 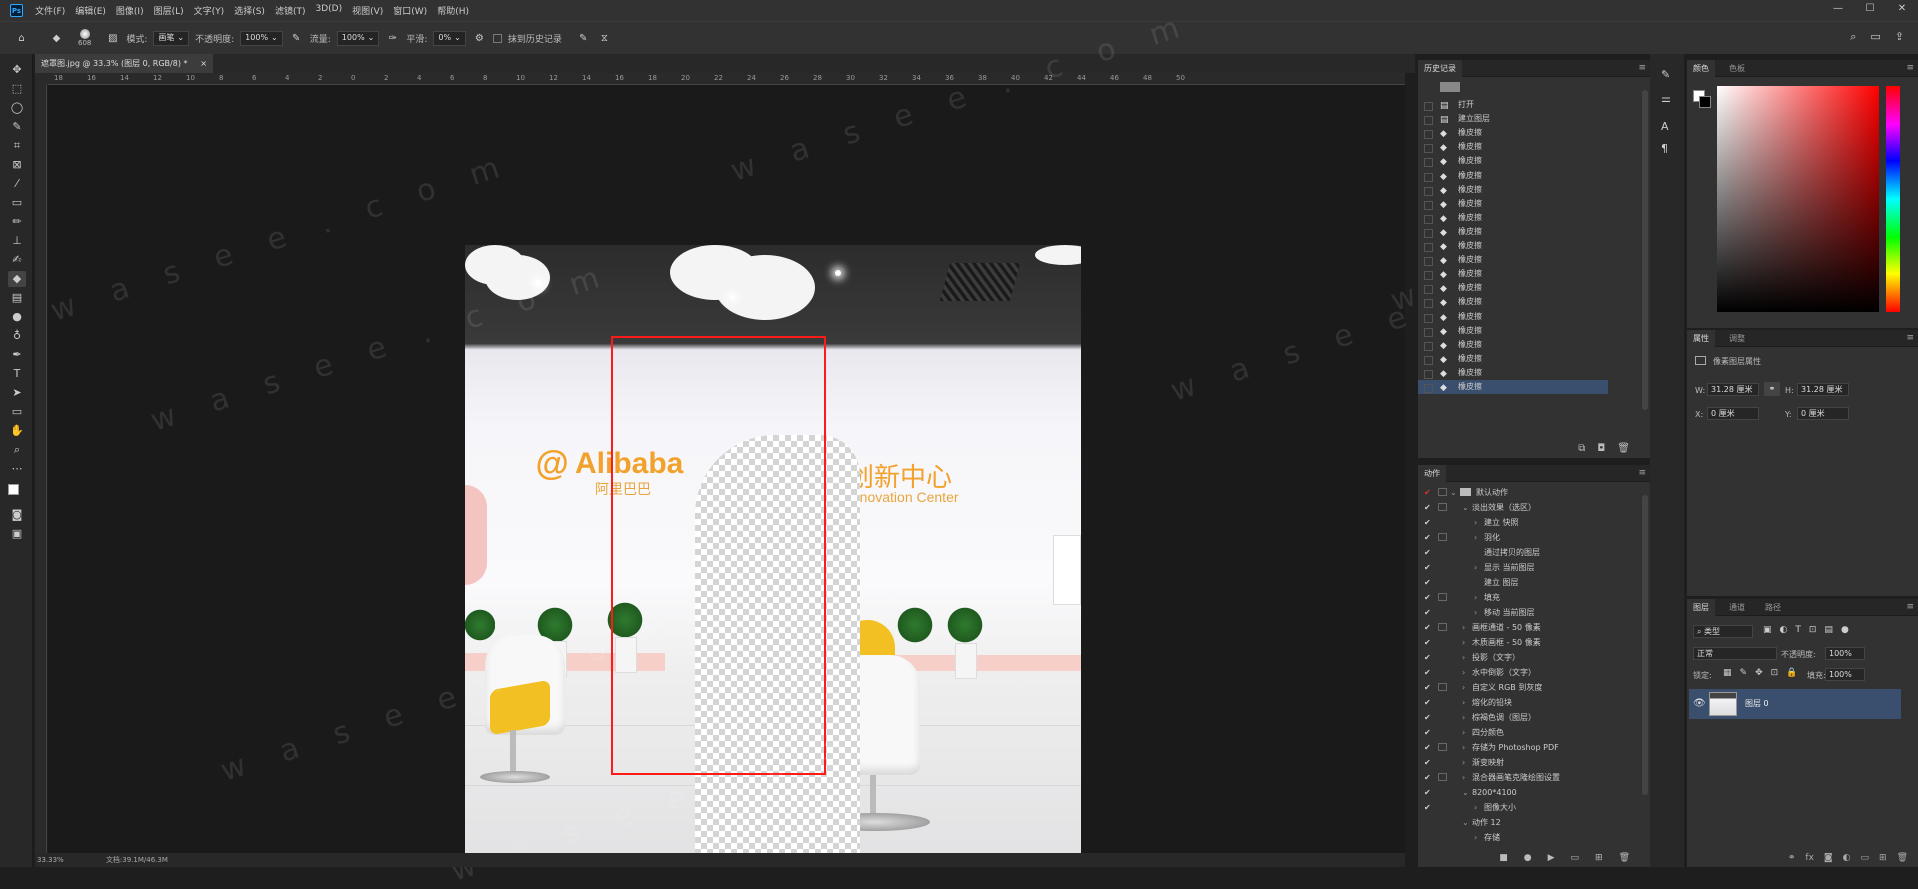 I want to click on new-set-icon: ▭, so click(x=1575, y=858).